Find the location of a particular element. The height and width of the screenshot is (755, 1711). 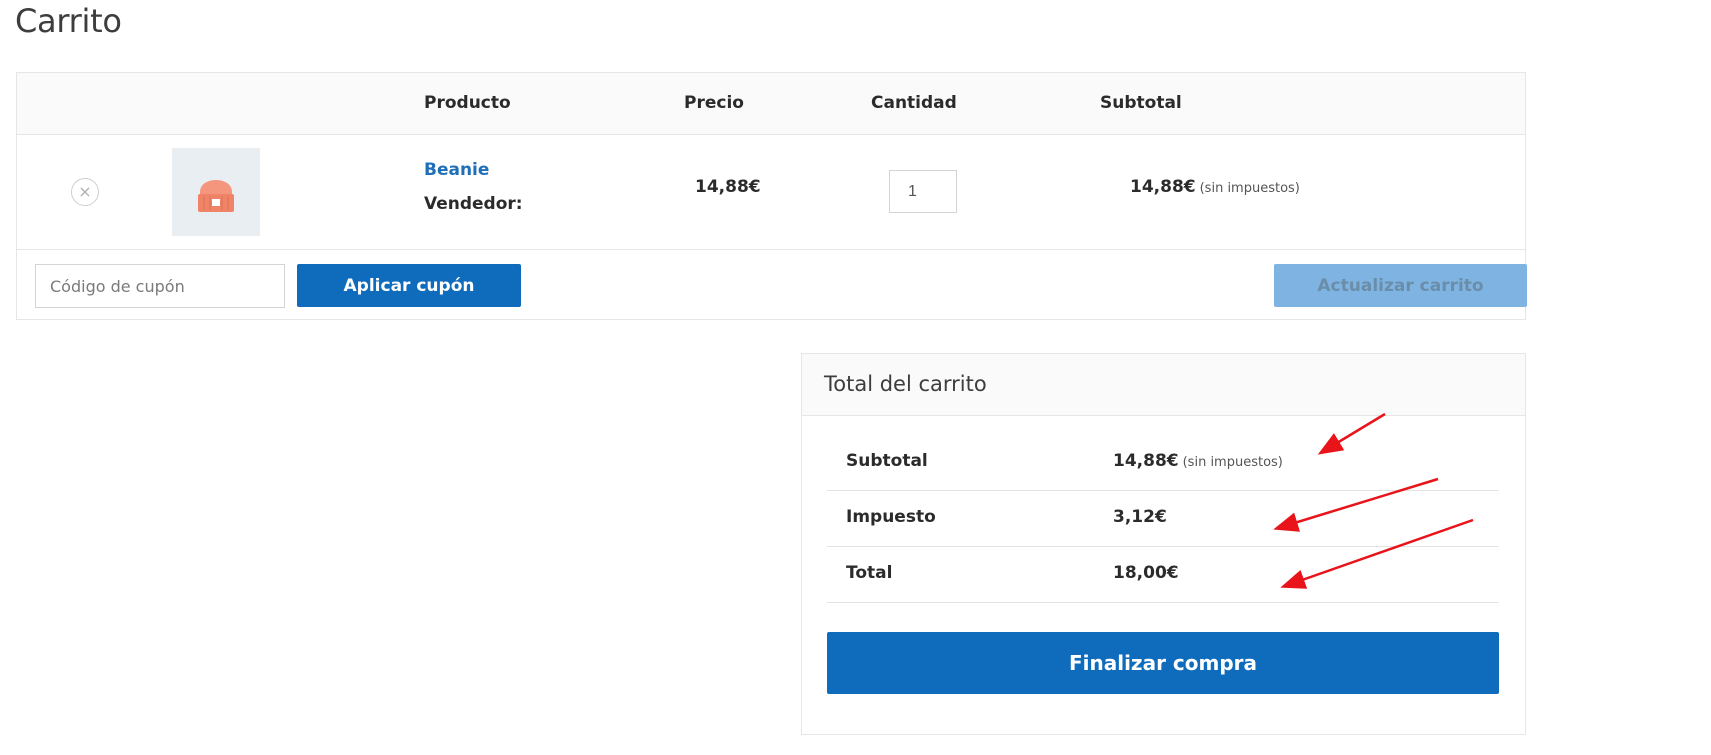

product-name-link: Beanie is located at coordinates (456, 170).